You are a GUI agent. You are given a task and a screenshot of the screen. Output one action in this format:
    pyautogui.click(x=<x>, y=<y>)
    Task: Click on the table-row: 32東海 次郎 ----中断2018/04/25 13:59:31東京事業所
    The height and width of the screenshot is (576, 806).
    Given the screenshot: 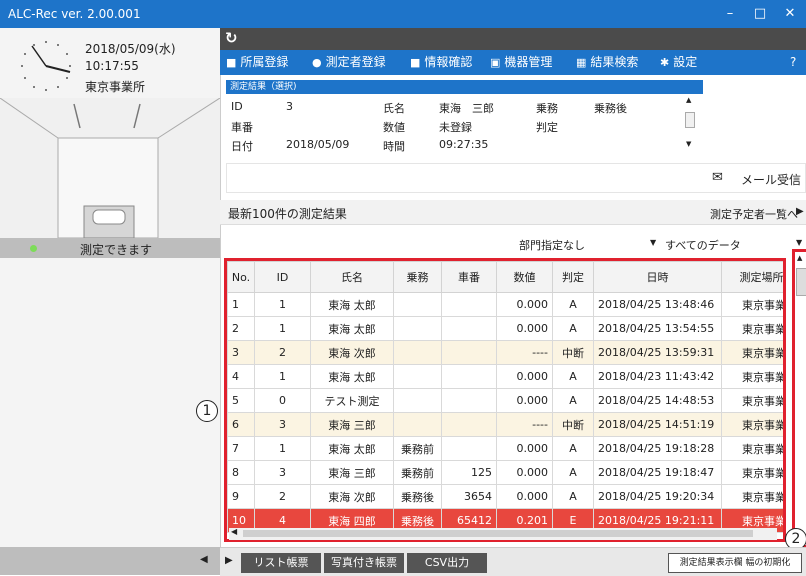 What is the action you would take?
    pyautogui.click(x=505, y=352)
    